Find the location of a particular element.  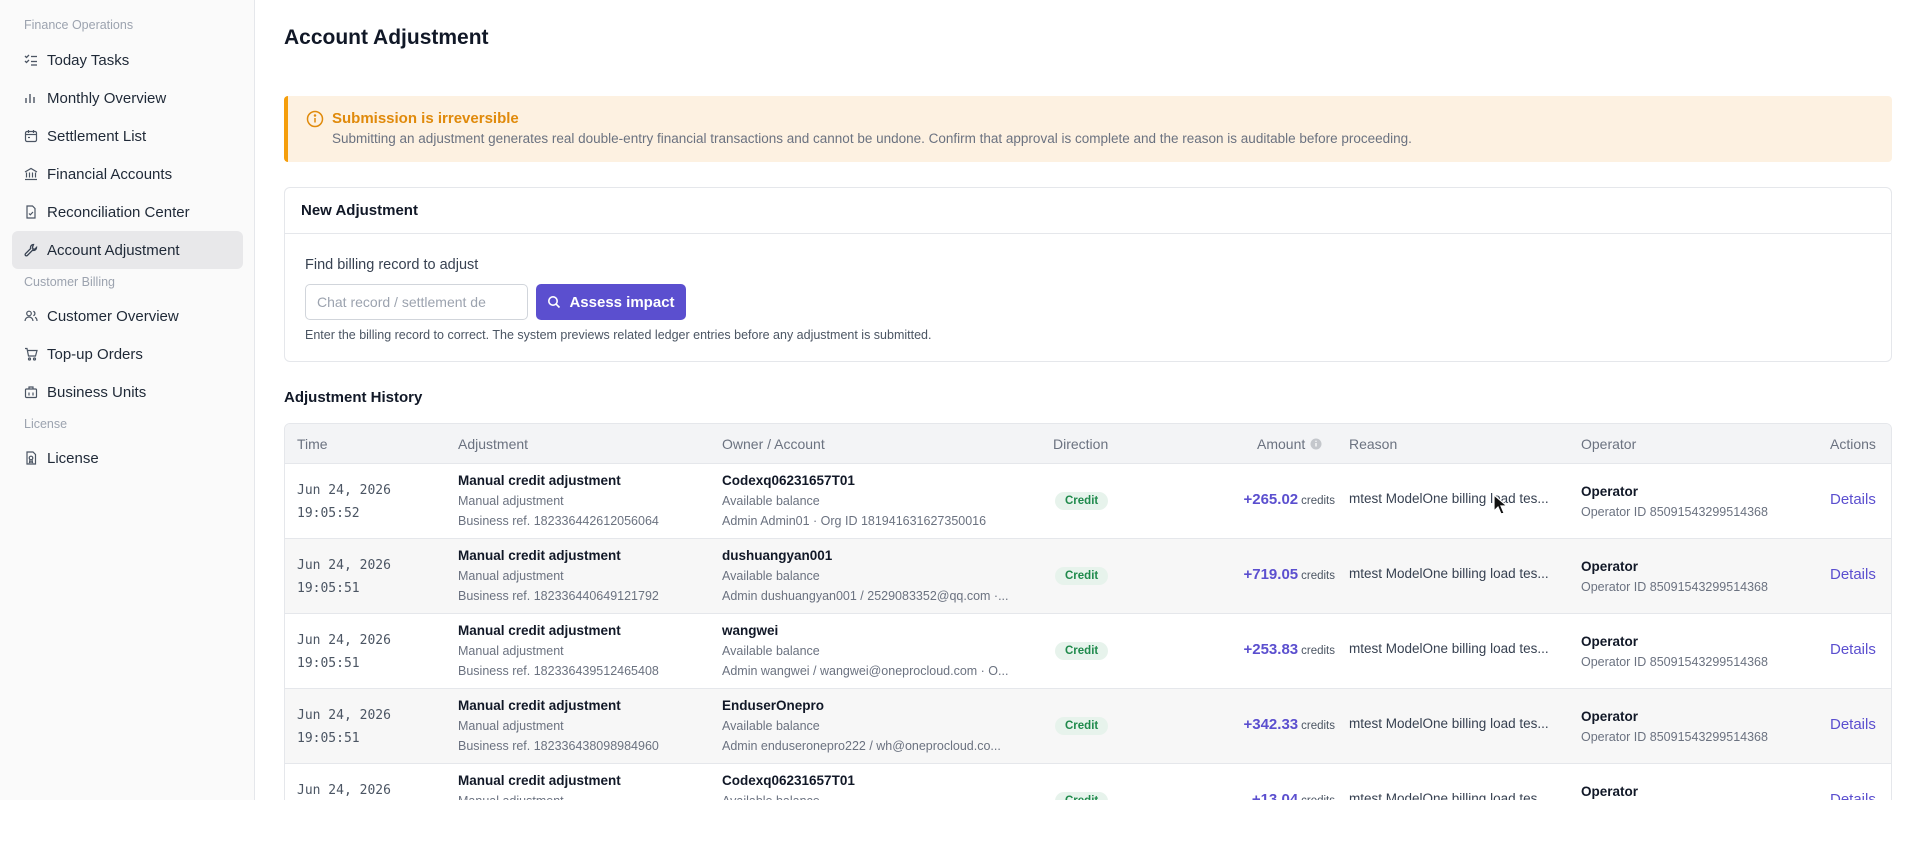

sidebar-item-financial-accounts: Financial Accounts is located at coordinates (127, 174).